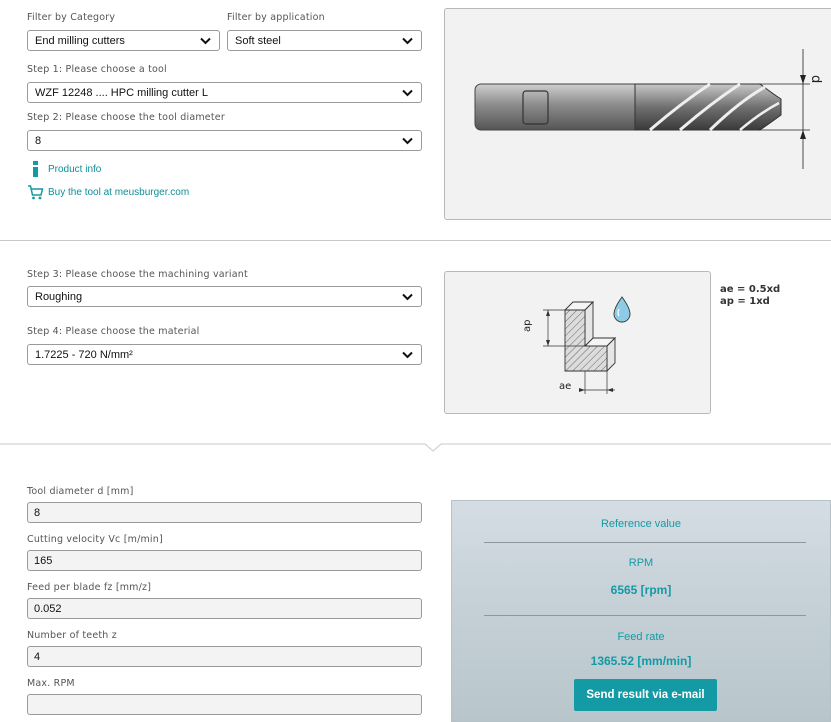 This screenshot has height=722, width=831. I want to click on field-label-max-rpm: Max. RPM, so click(51, 683).